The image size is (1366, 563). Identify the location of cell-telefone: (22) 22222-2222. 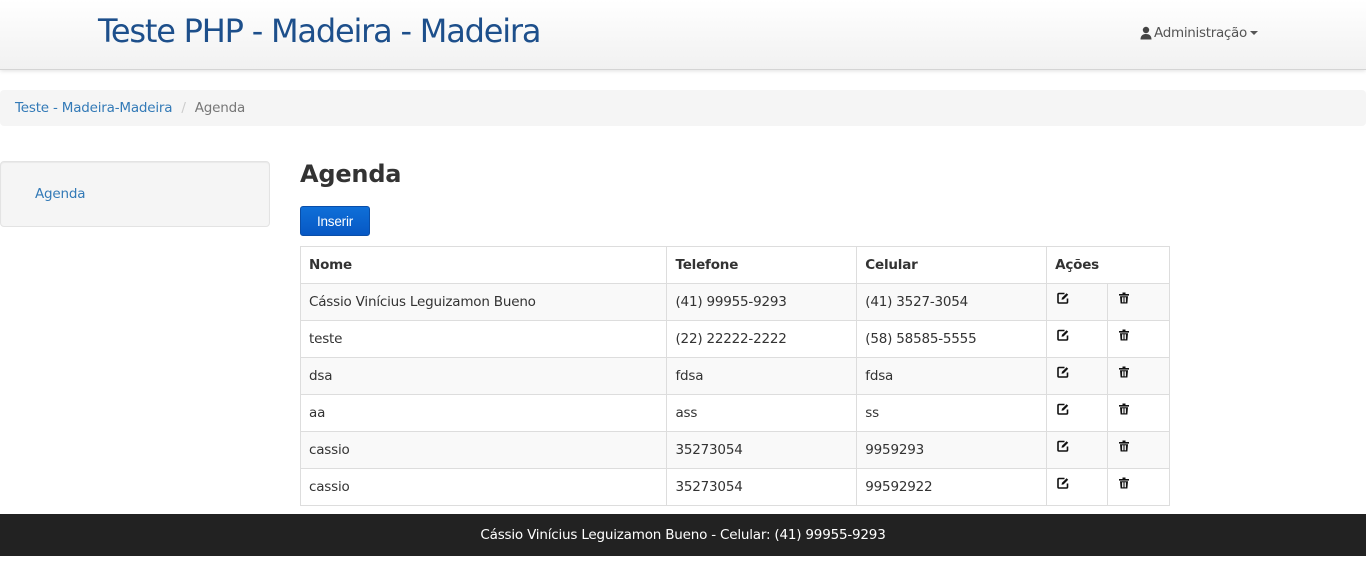
(762, 339).